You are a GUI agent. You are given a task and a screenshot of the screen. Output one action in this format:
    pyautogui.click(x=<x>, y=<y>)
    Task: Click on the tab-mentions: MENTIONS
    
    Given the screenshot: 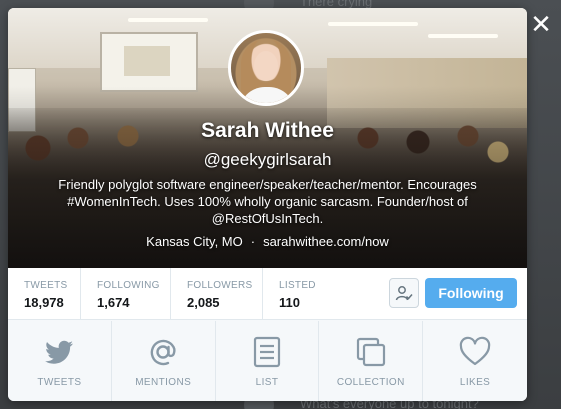 What is the action you would take?
    pyautogui.click(x=164, y=361)
    